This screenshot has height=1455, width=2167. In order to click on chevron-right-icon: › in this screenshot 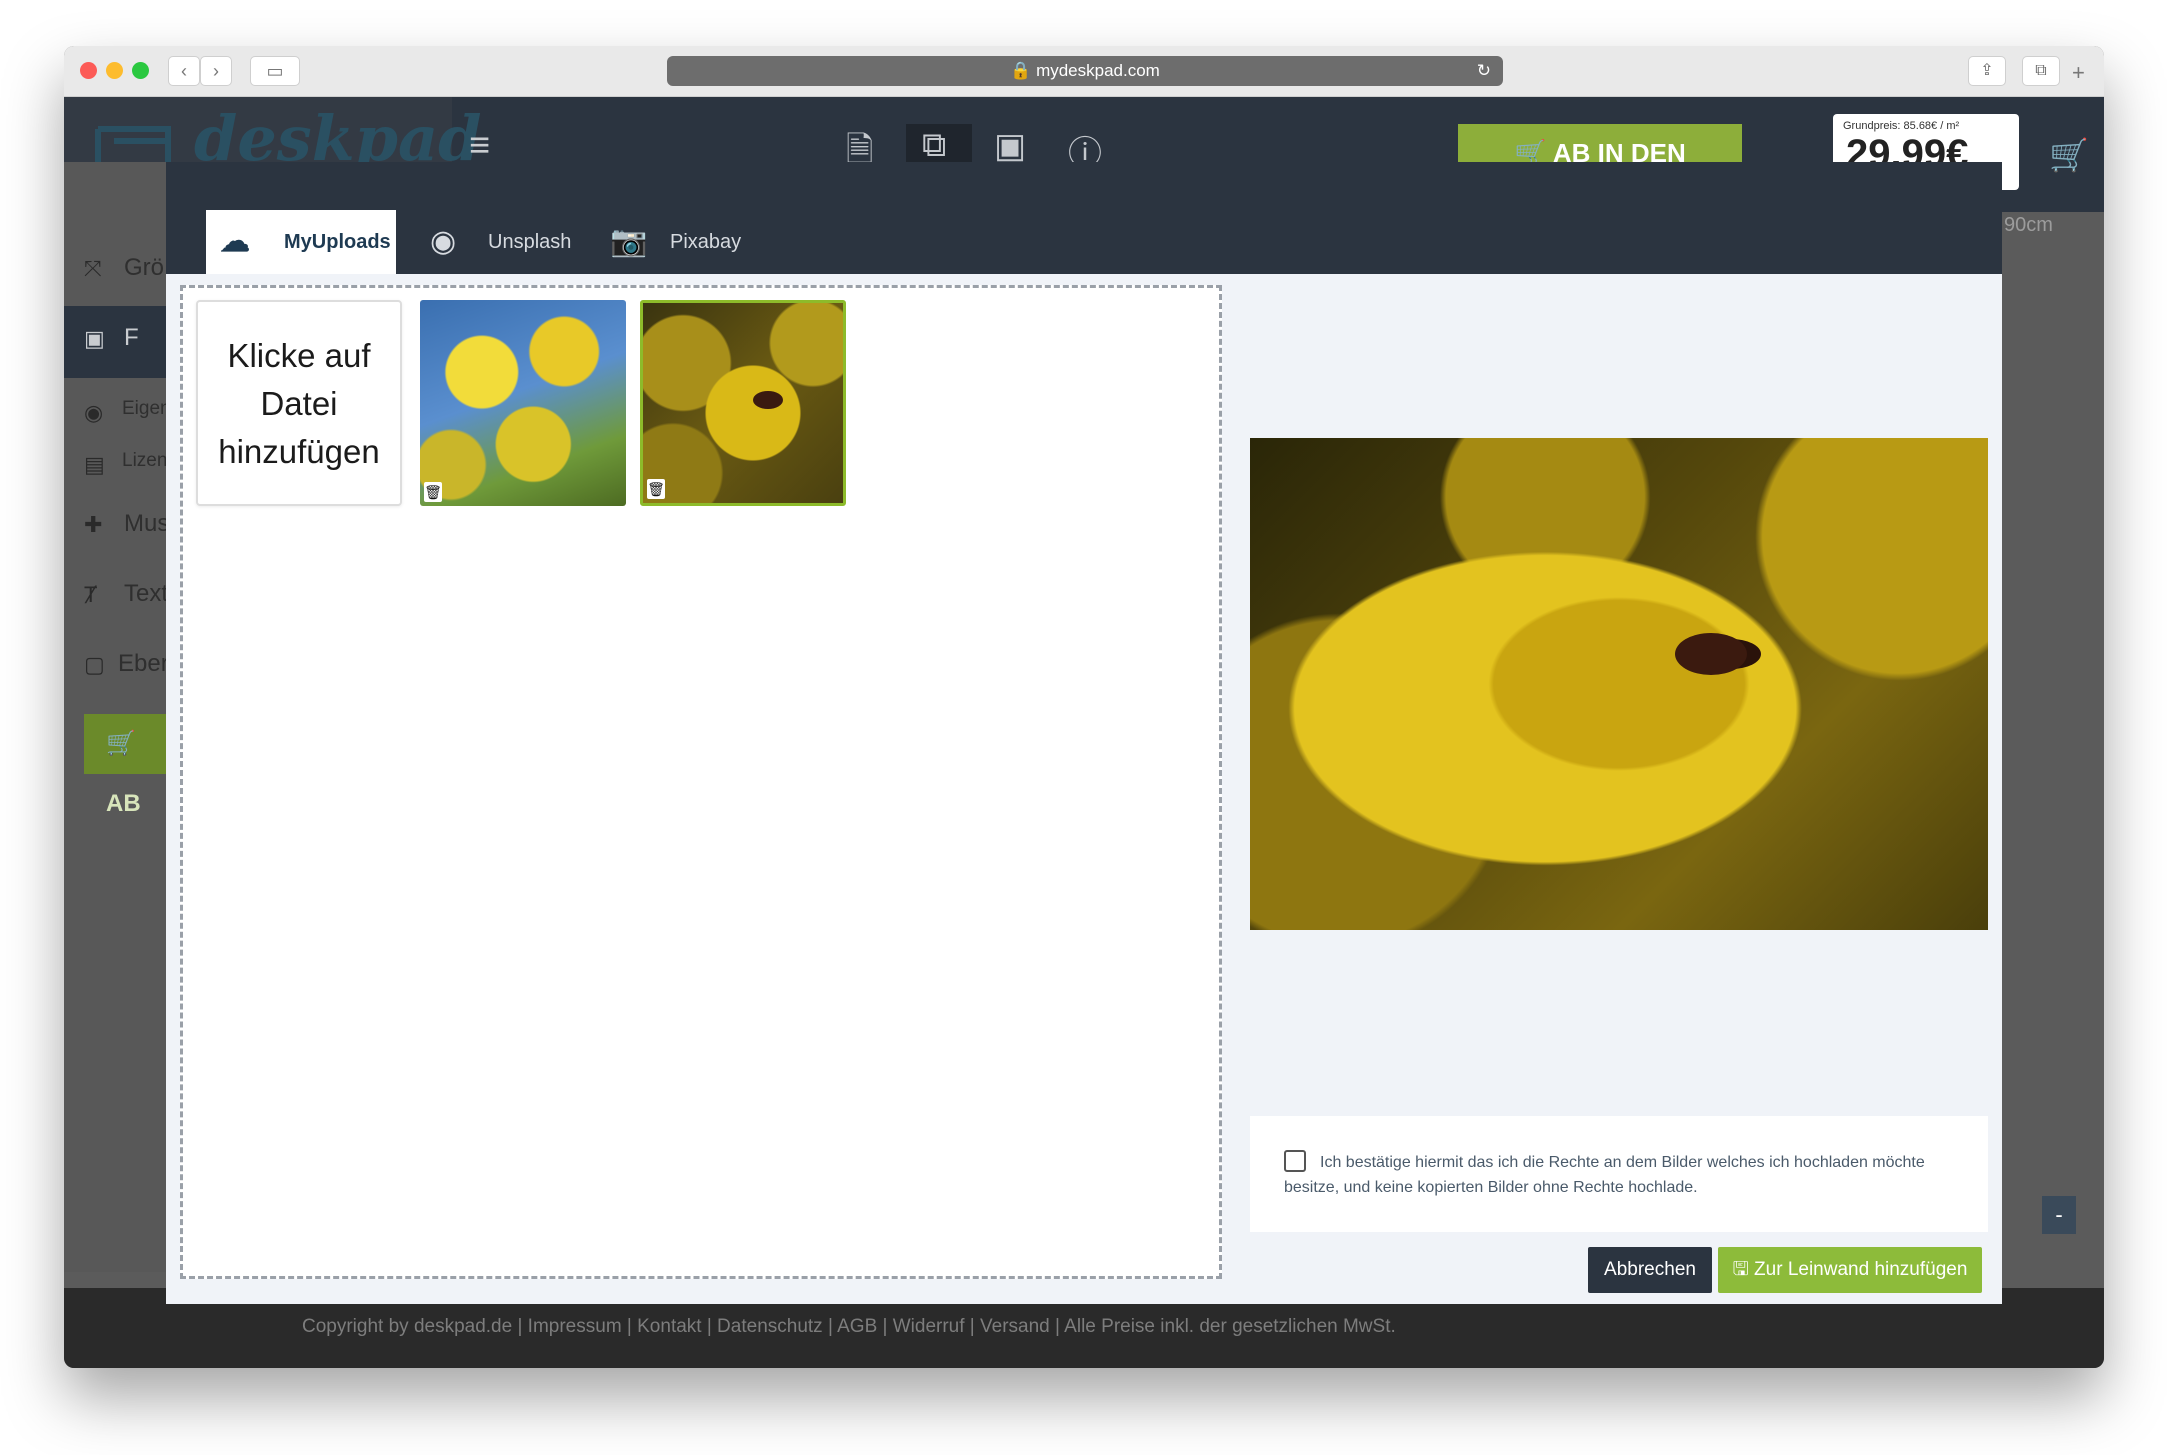, I will do `click(216, 71)`.